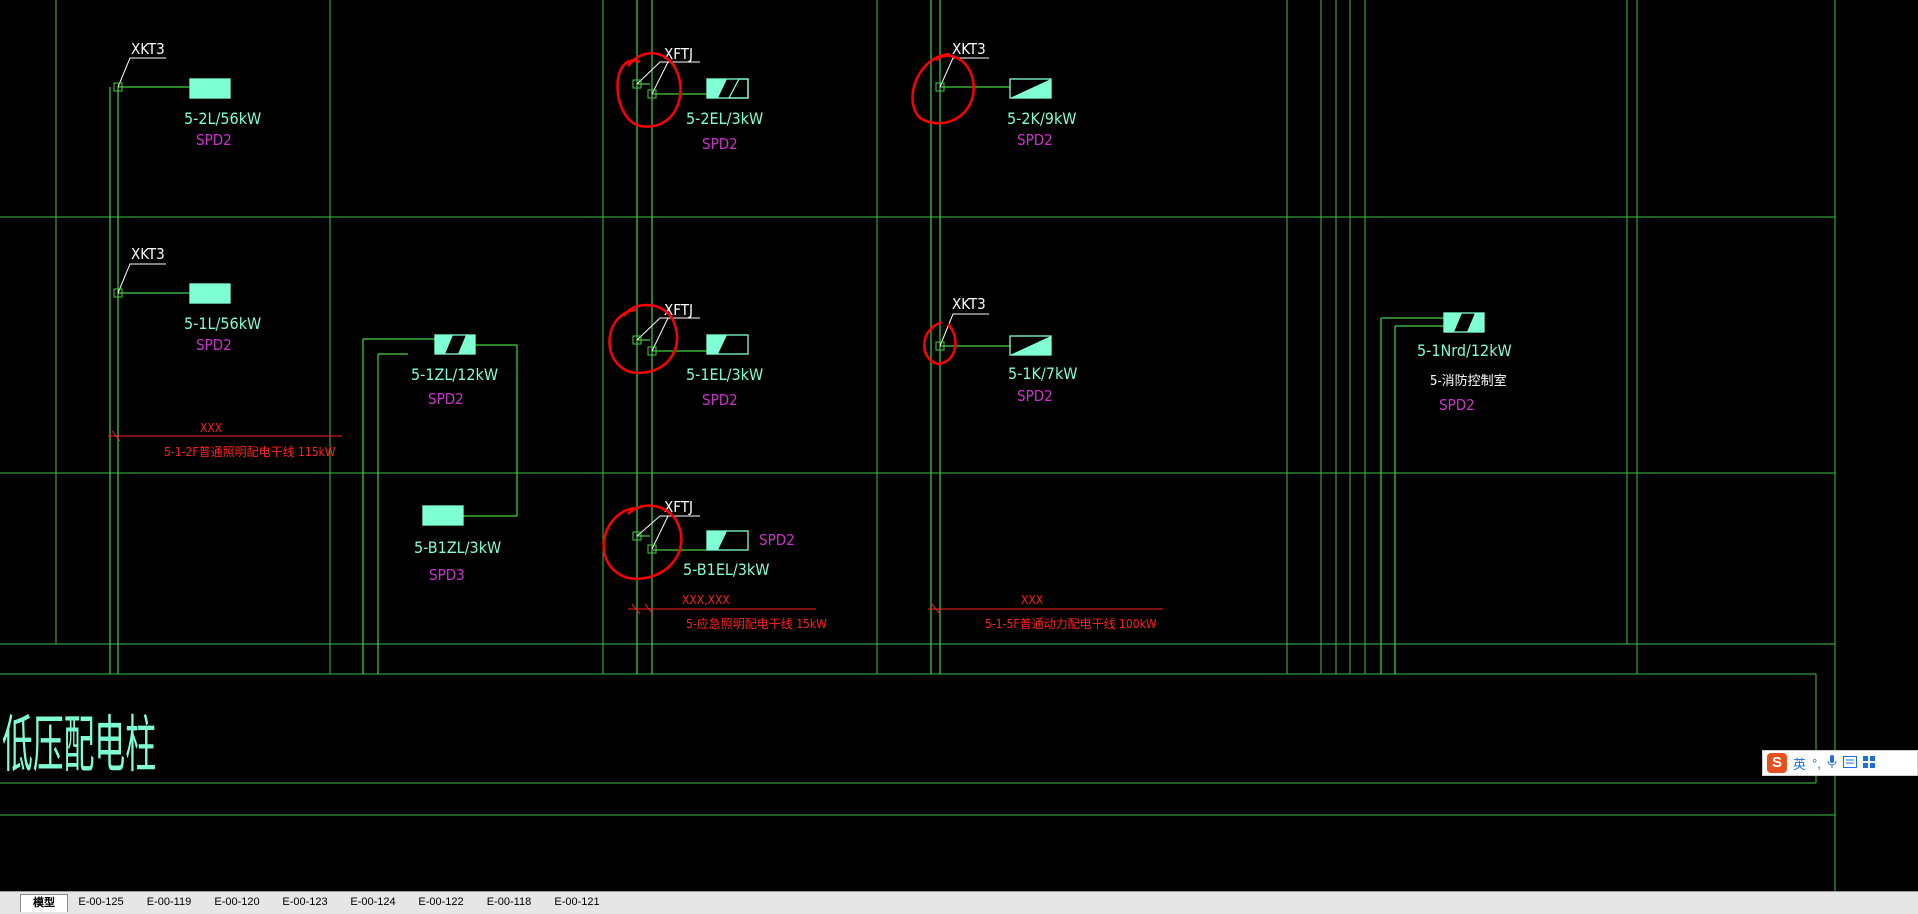 The image size is (1918, 914). Describe the element at coordinates (726, 569) in the screenshot. I see `circuit-b1el-label: 5-B1EL/3kW` at that location.